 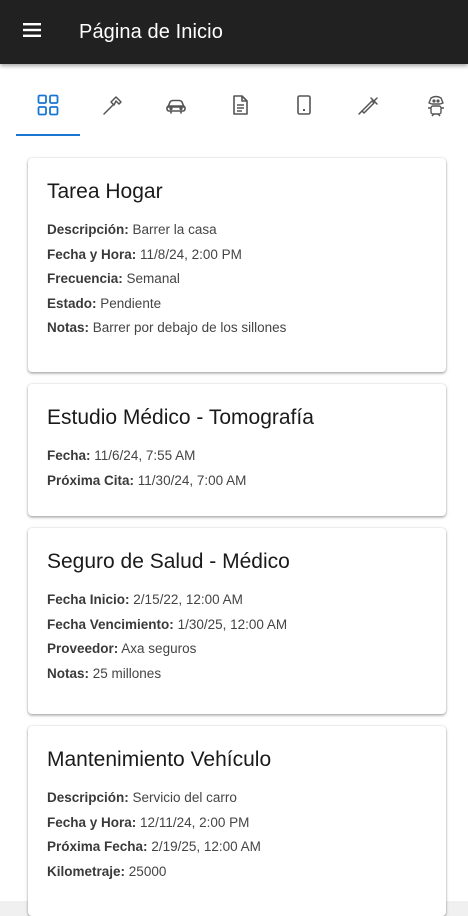 I want to click on field-start-date: Fecha Inicio: 2/15/22, 12:00 AM, so click(x=145, y=599).